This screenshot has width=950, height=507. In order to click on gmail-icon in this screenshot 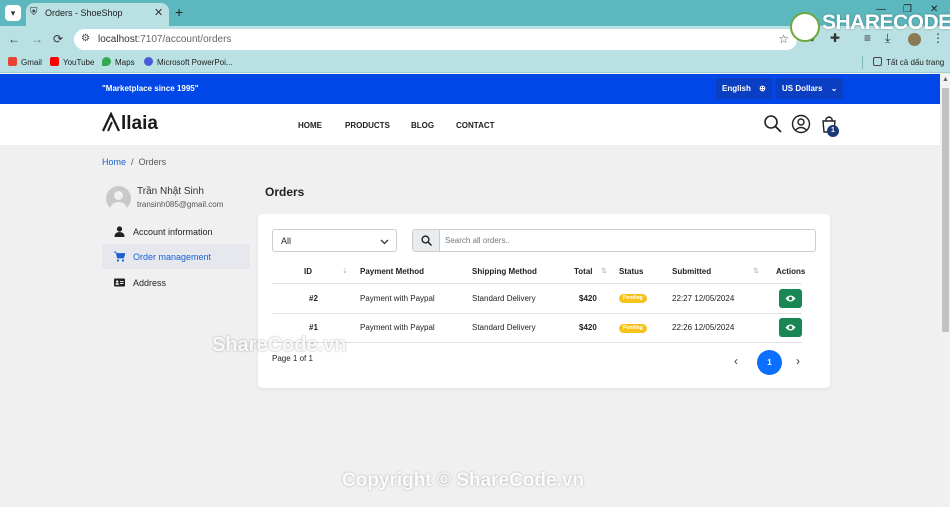, I will do `click(12, 61)`.